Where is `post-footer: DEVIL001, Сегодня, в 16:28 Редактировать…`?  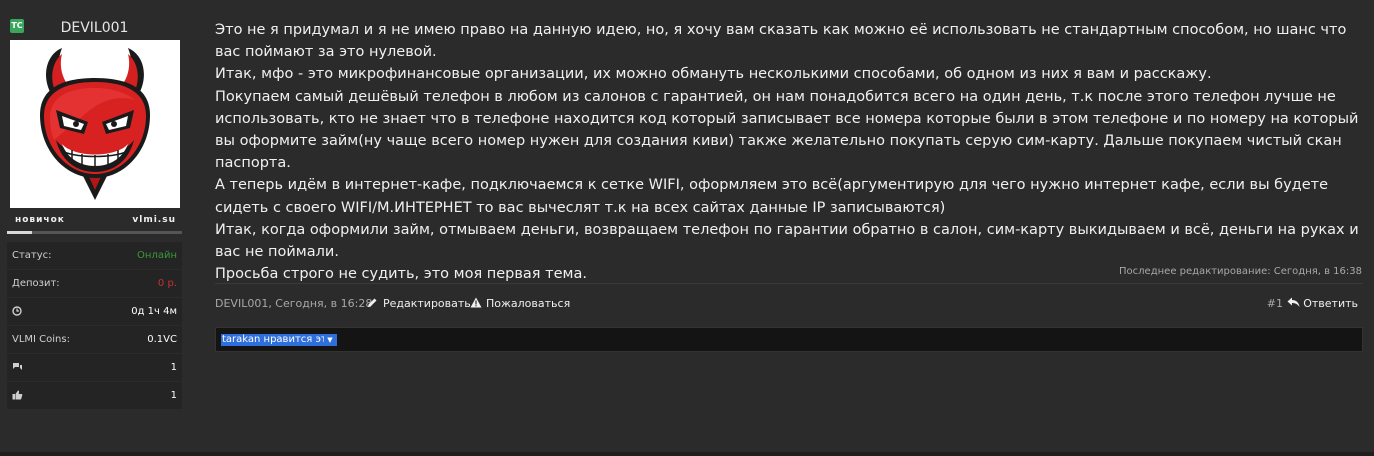 post-footer: DEVIL001, Сегодня, в 16:28 Редактировать… is located at coordinates (789, 305).